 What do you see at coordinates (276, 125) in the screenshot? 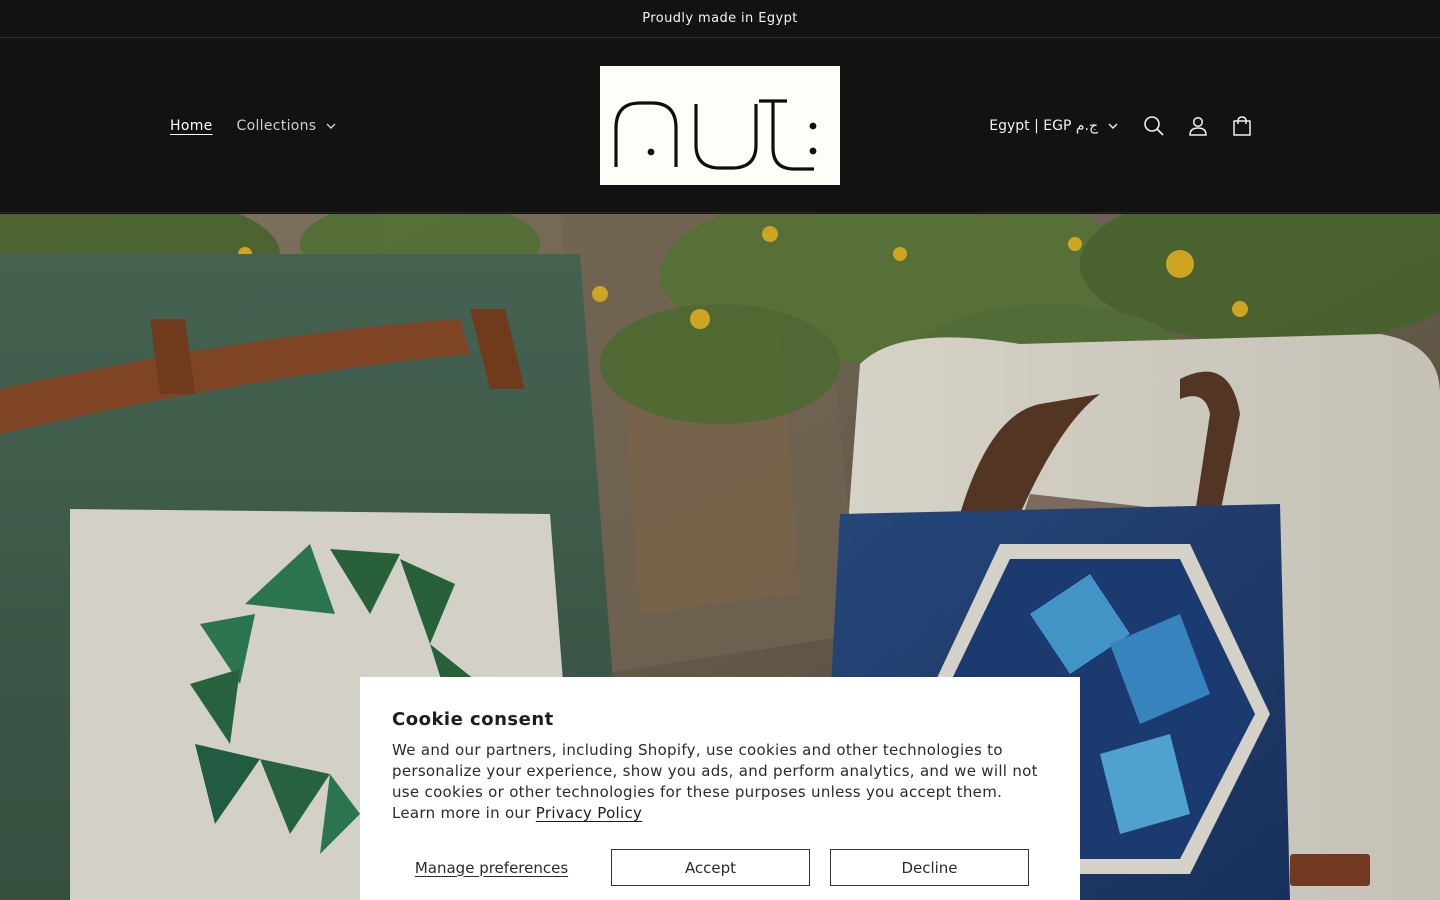
I see `nav-collections-label: Collections` at bounding box center [276, 125].